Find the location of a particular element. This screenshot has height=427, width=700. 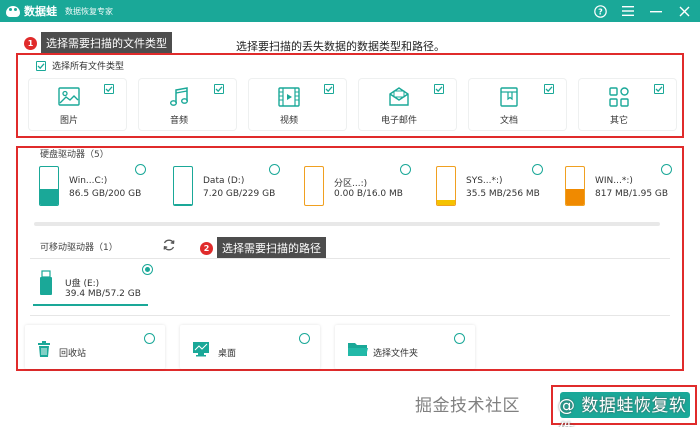

music-icon is located at coordinates (179, 96).